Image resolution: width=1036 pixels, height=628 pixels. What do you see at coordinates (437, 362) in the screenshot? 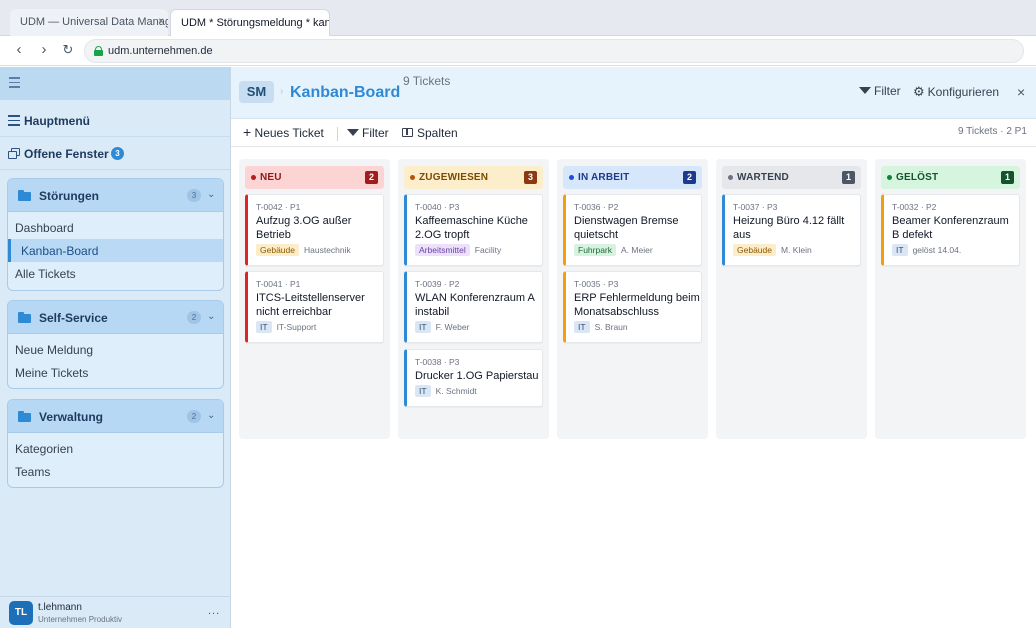
I see `ticket-id: T-0038 · P3` at bounding box center [437, 362].